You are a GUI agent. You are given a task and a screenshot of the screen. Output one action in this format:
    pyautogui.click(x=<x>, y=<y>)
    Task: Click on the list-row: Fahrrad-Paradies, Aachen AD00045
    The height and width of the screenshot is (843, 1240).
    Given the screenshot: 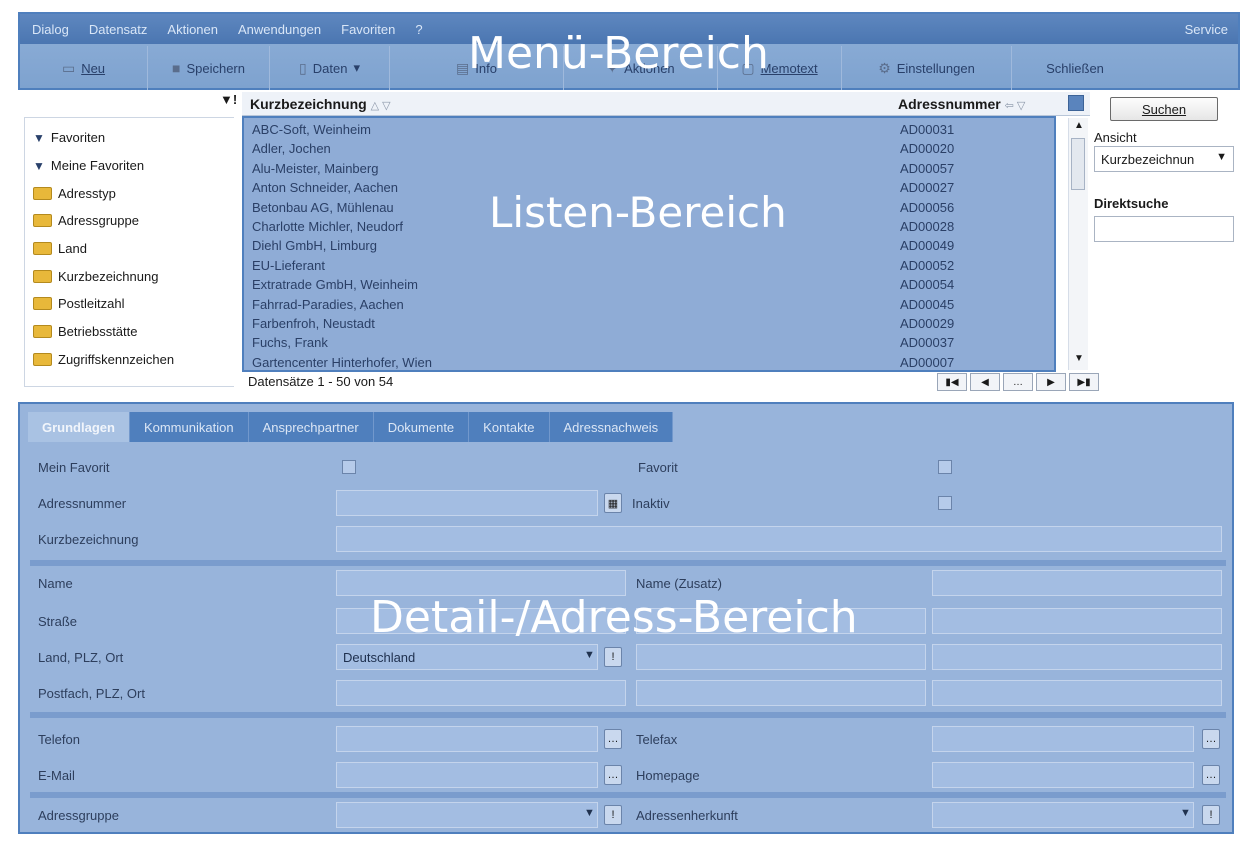 What is the action you would take?
    pyautogui.click(x=603, y=306)
    